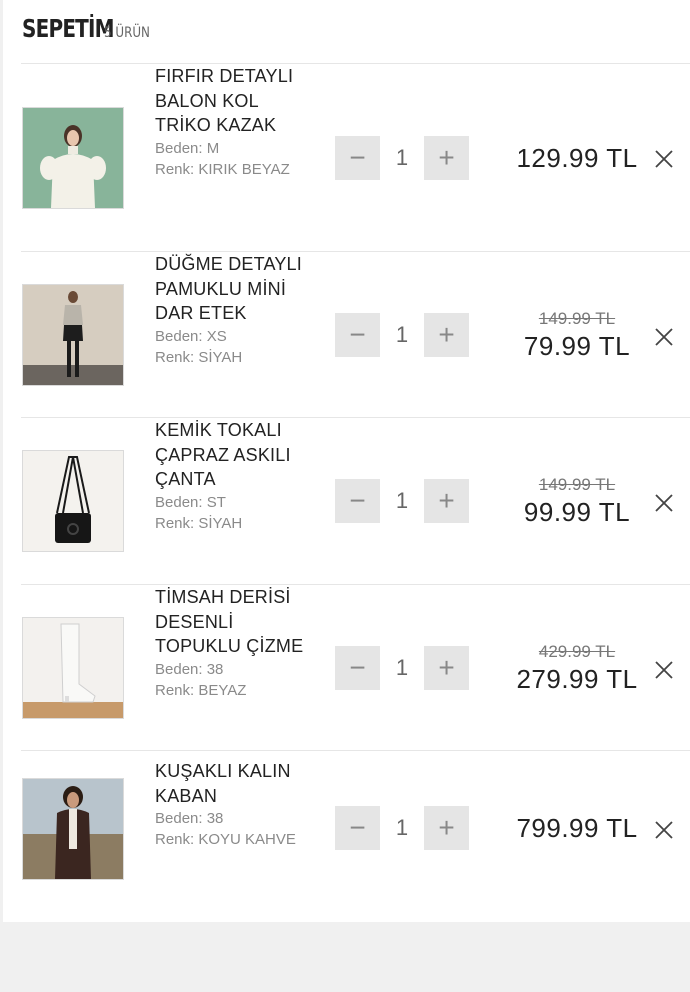 This screenshot has height=992, width=690. What do you see at coordinates (235, 622) in the screenshot?
I see `product-name: TİMSAH DERİSİ DESENLİ TOPUKLU ÇİZME` at bounding box center [235, 622].